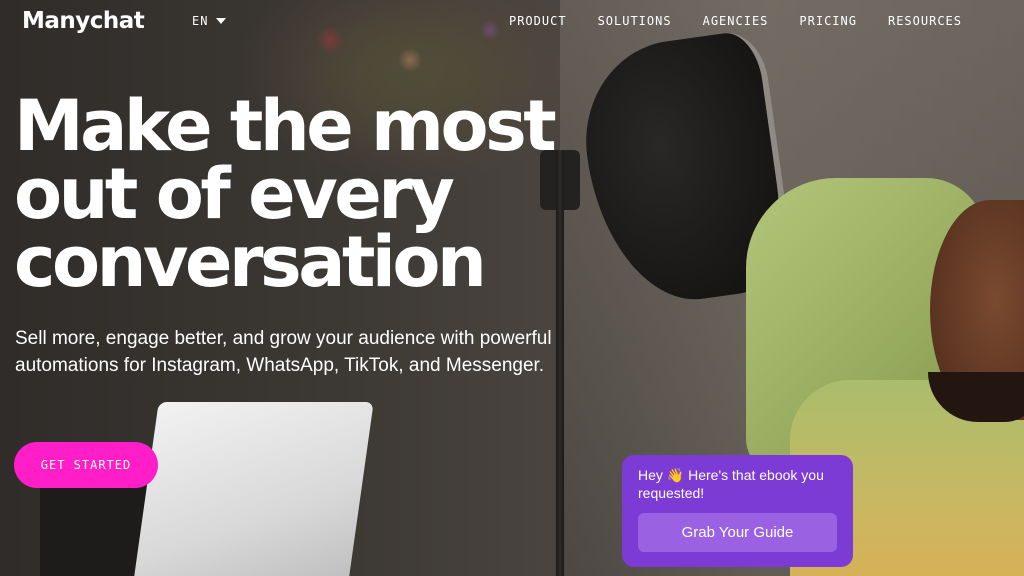  I want to click on nav-agencies: AGENCIES, so click(736, 21).